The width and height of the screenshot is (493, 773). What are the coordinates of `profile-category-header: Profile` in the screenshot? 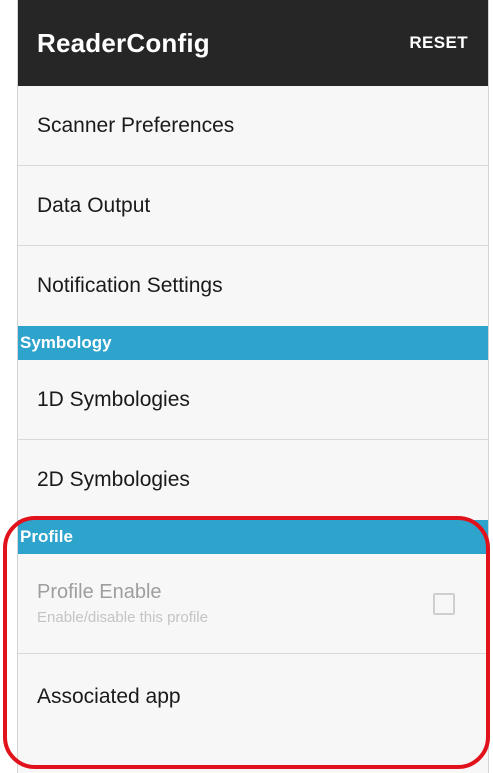 It's located at (253, 537).